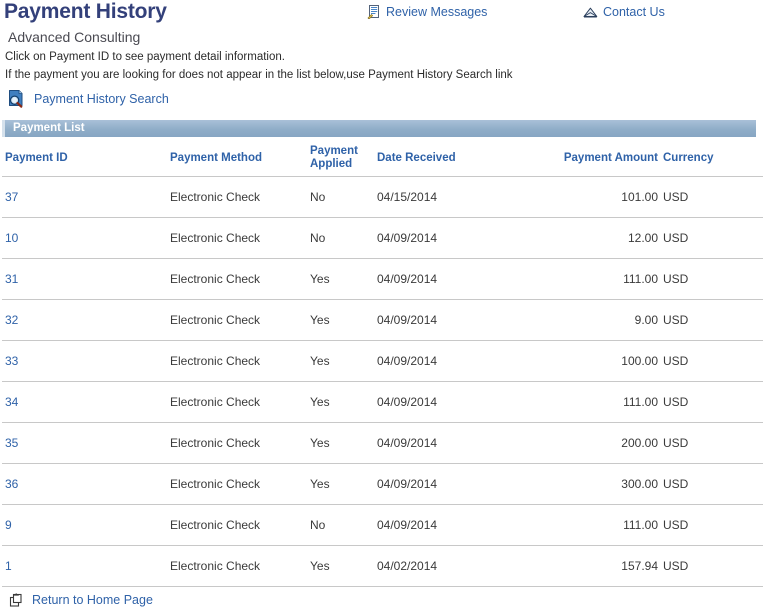 The height and width of the screenshot is (612, 763). I want to click on table-row: 10 Electronic Check No 04/09/2014 12.00 USD, so click(382, 238).